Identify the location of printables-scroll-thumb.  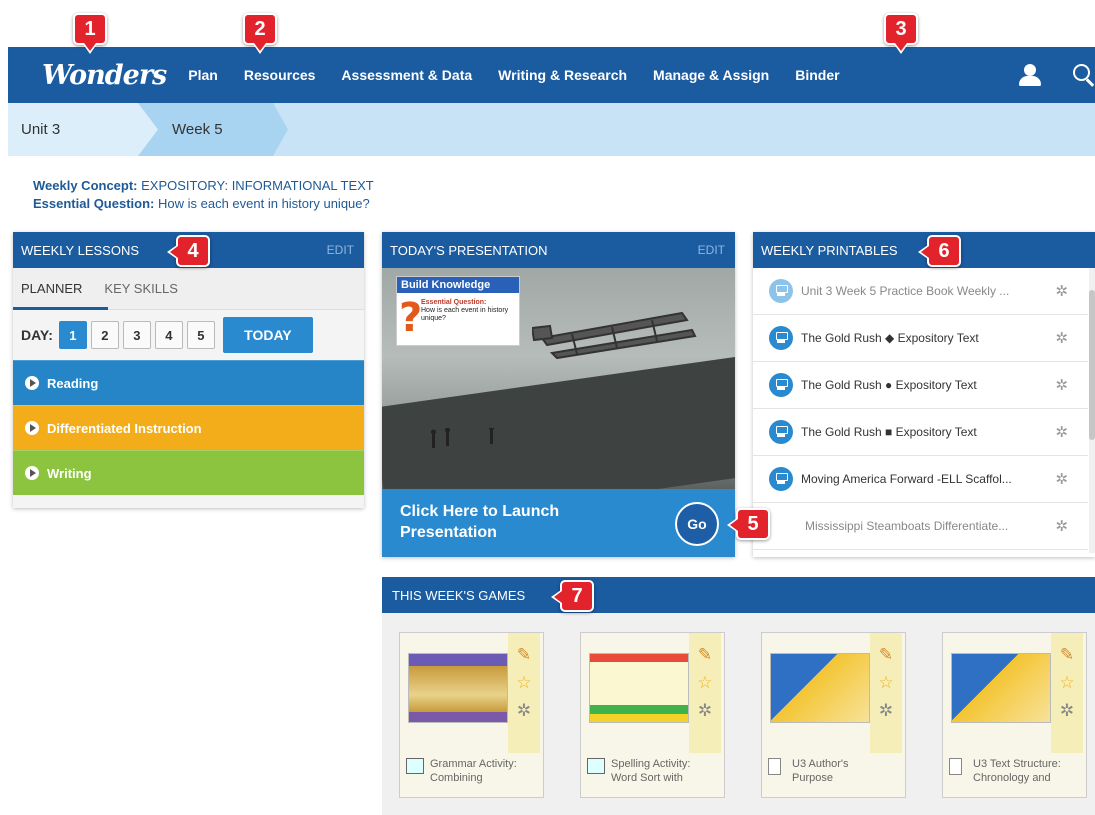
(1092, 365).